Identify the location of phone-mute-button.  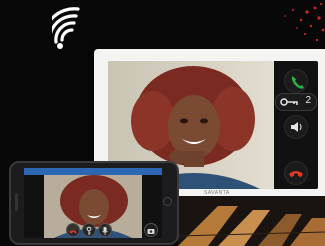
(105, 230).